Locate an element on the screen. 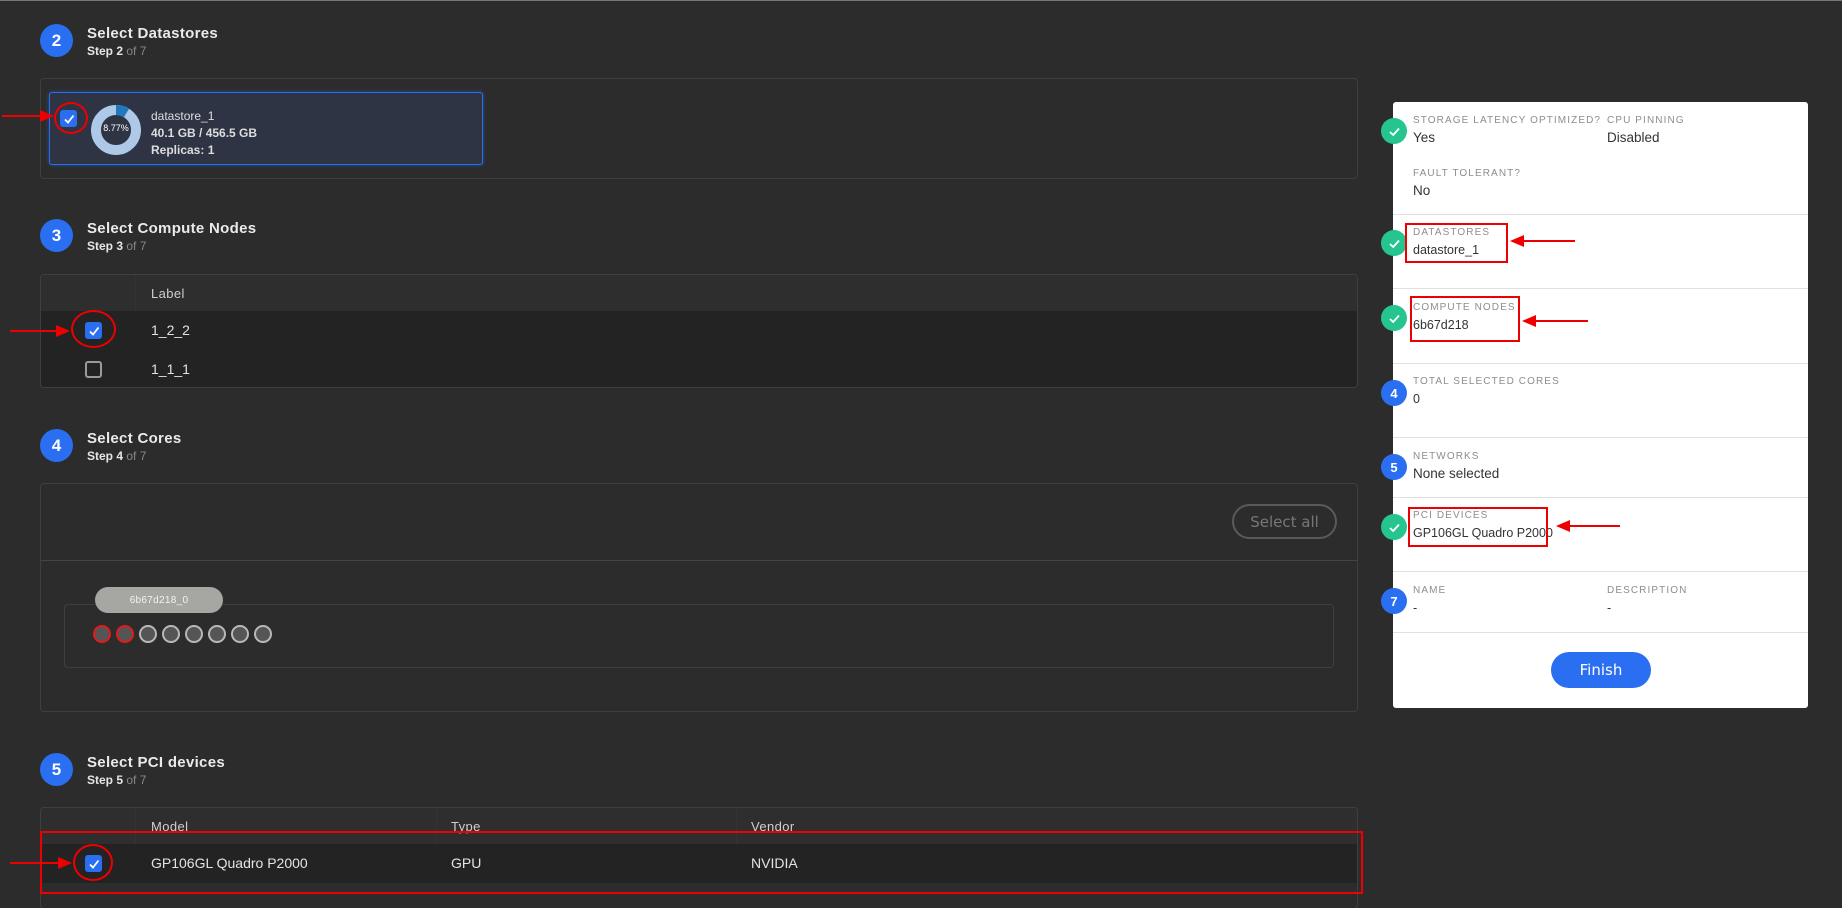 This screenshot has width=1842, height=908. total-cores-value: 0 is located at coordinates (1416, 399).